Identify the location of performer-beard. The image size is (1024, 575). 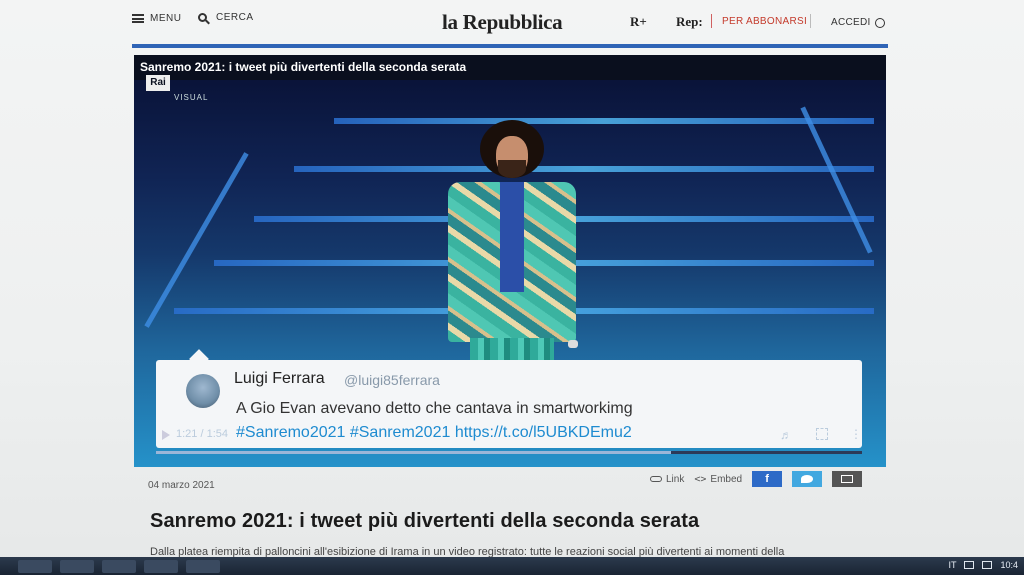
(512, 169).